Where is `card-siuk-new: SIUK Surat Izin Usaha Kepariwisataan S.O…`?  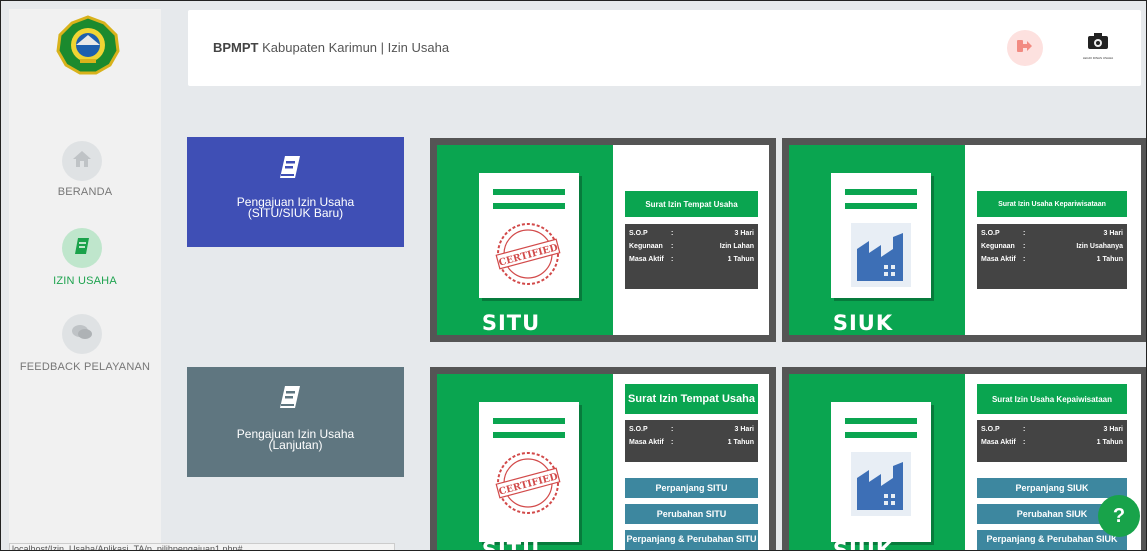 card-siuk-new: SIUK Surat Izin Usaha Kepariwisataan S.O… is located at coordinates (964, 240).